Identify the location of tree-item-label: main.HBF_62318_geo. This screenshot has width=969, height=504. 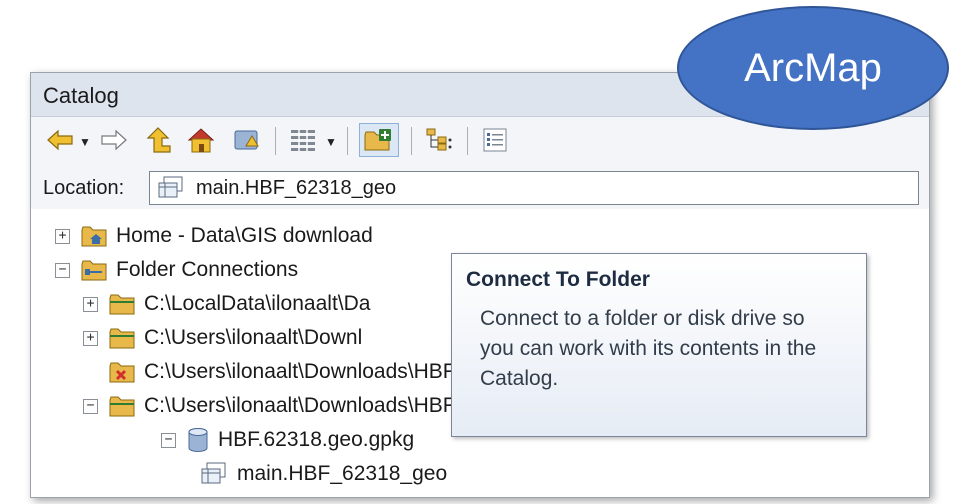
(342, 473).